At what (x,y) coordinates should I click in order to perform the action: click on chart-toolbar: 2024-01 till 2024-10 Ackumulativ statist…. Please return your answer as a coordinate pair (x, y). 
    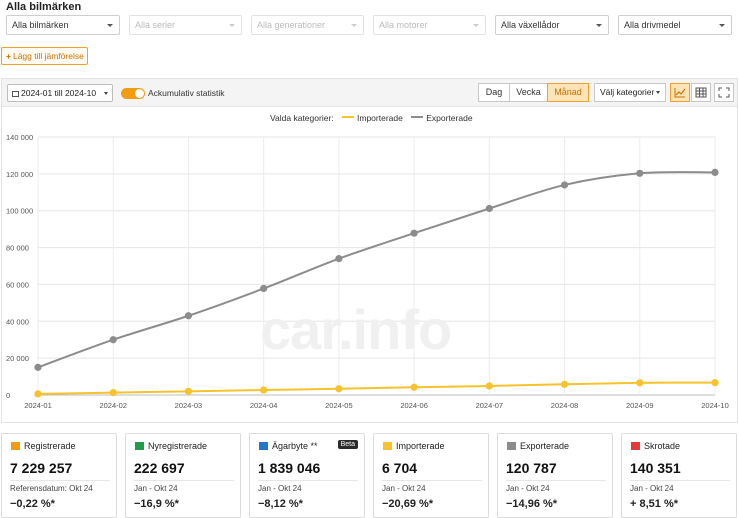
    Looking at the image, I should click on (369, 93).